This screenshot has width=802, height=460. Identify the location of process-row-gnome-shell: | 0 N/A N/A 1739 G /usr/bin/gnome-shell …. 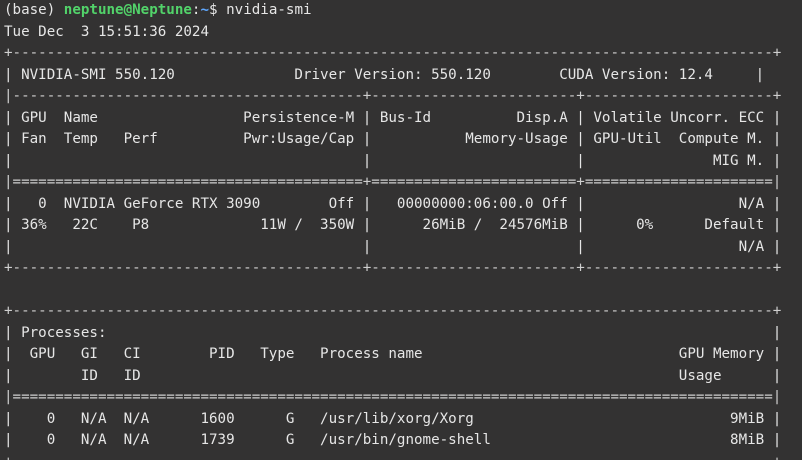
(393, 440).